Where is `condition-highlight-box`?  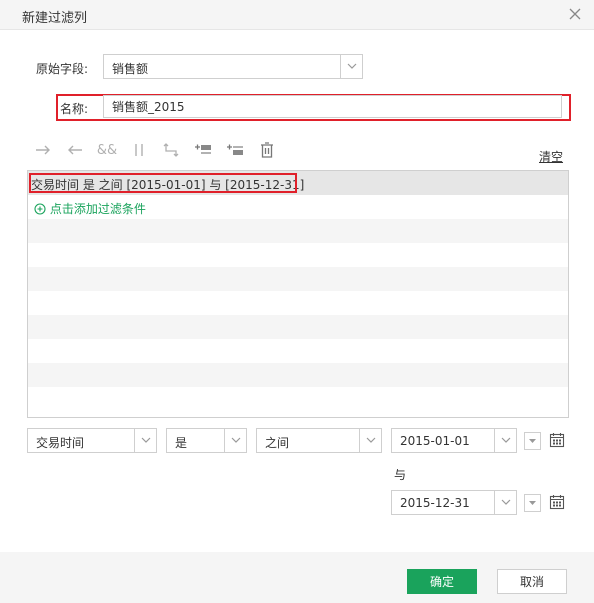
condition-highlight-box is located at coordinates (163, 183).